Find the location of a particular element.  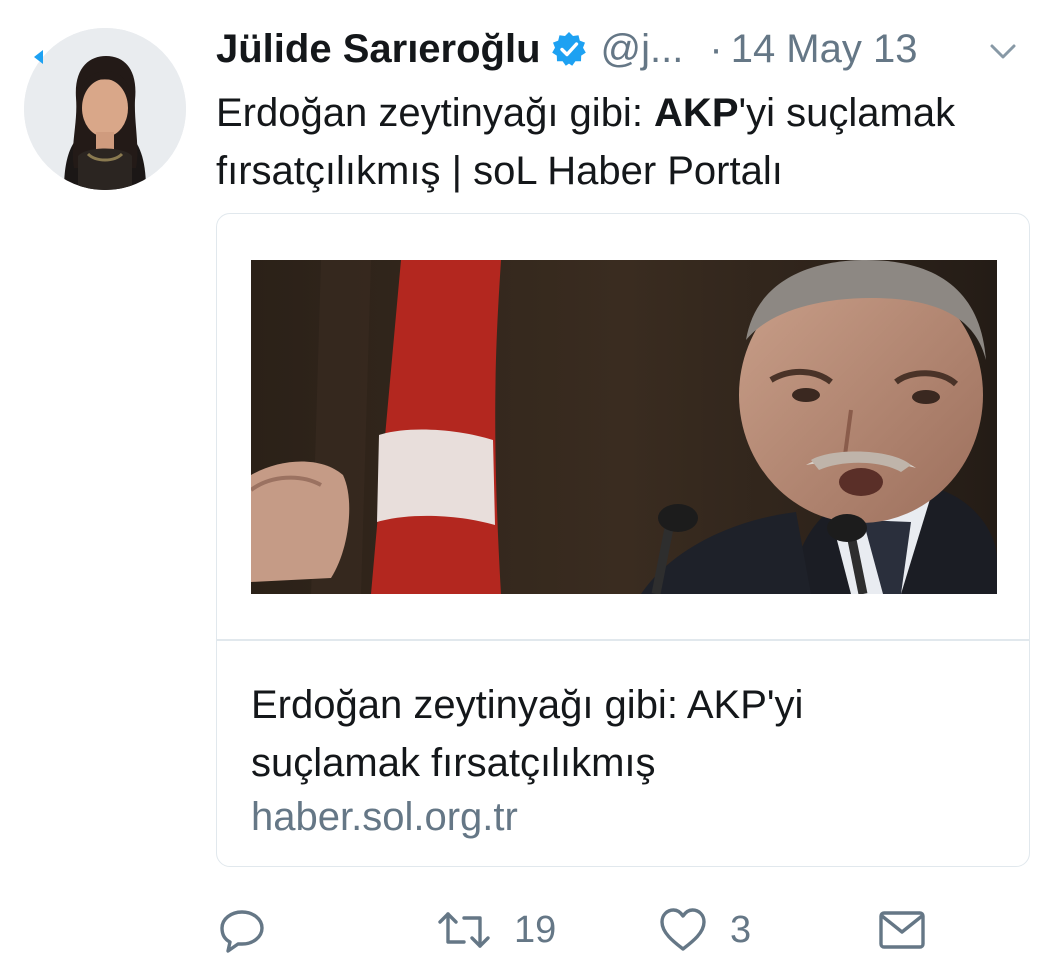

tweet-actions: 19 3 is located at coordinates (576, 930).